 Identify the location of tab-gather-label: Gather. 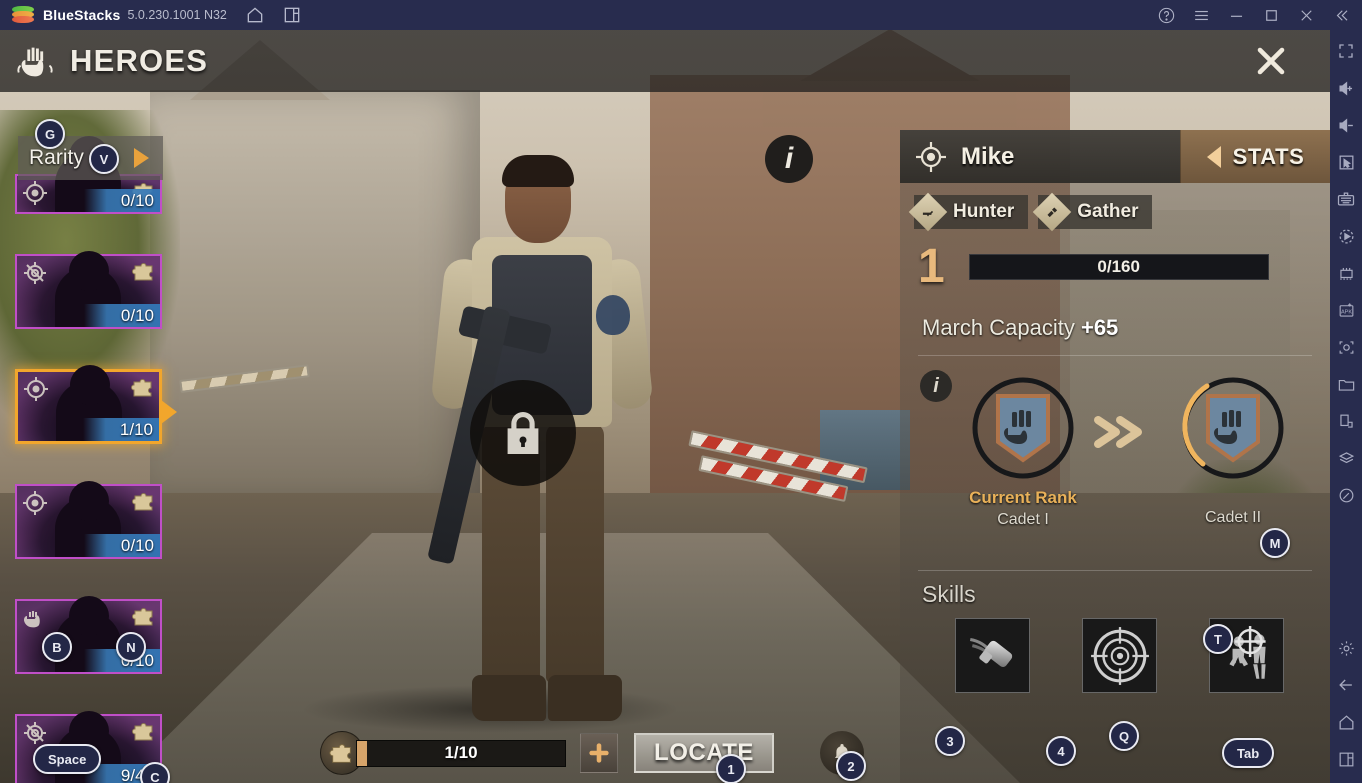
(1108, 211).